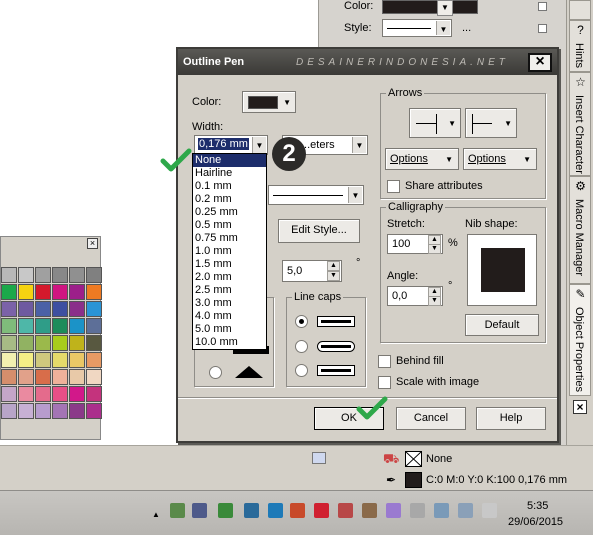 This screenshot has width=593, height=535. I want to click on options-left-button: Options ▼, so click(422, 159).